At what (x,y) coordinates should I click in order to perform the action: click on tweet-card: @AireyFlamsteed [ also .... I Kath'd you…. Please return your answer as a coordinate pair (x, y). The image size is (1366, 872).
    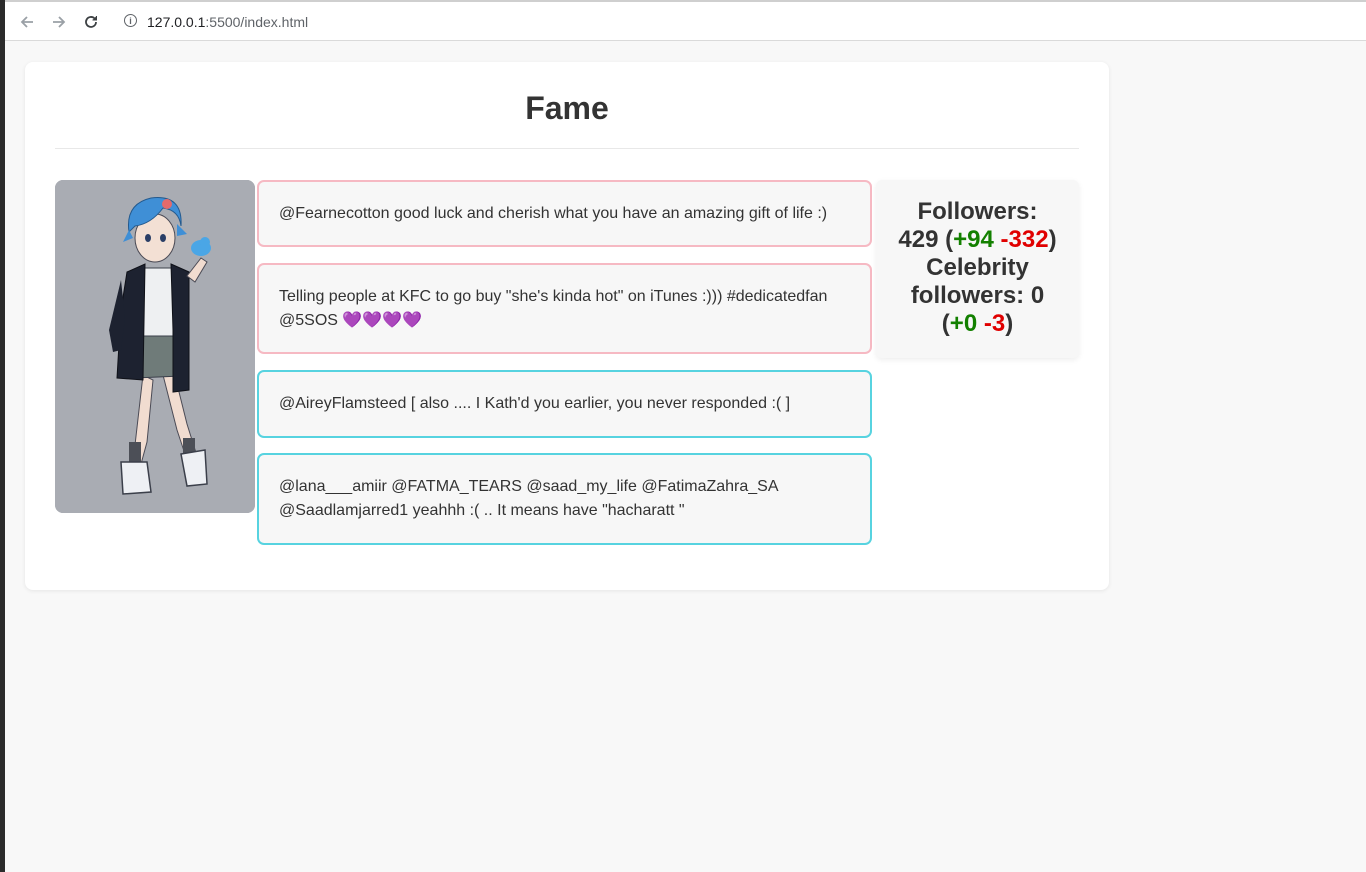
    Looking at the image, I should click on (564, 404).